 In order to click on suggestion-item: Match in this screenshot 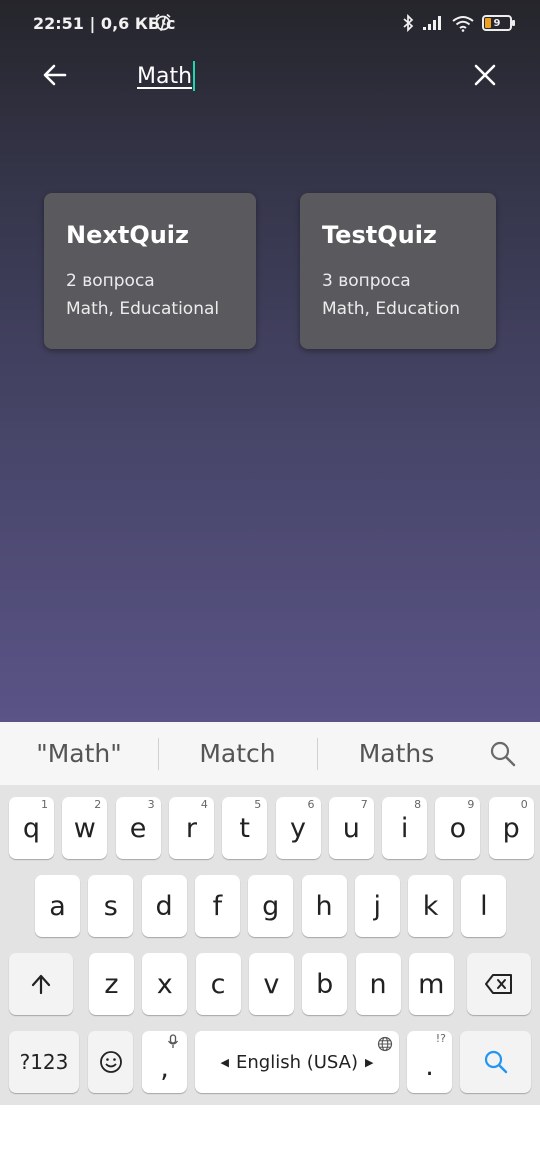, I will do `click(237, 753)`.